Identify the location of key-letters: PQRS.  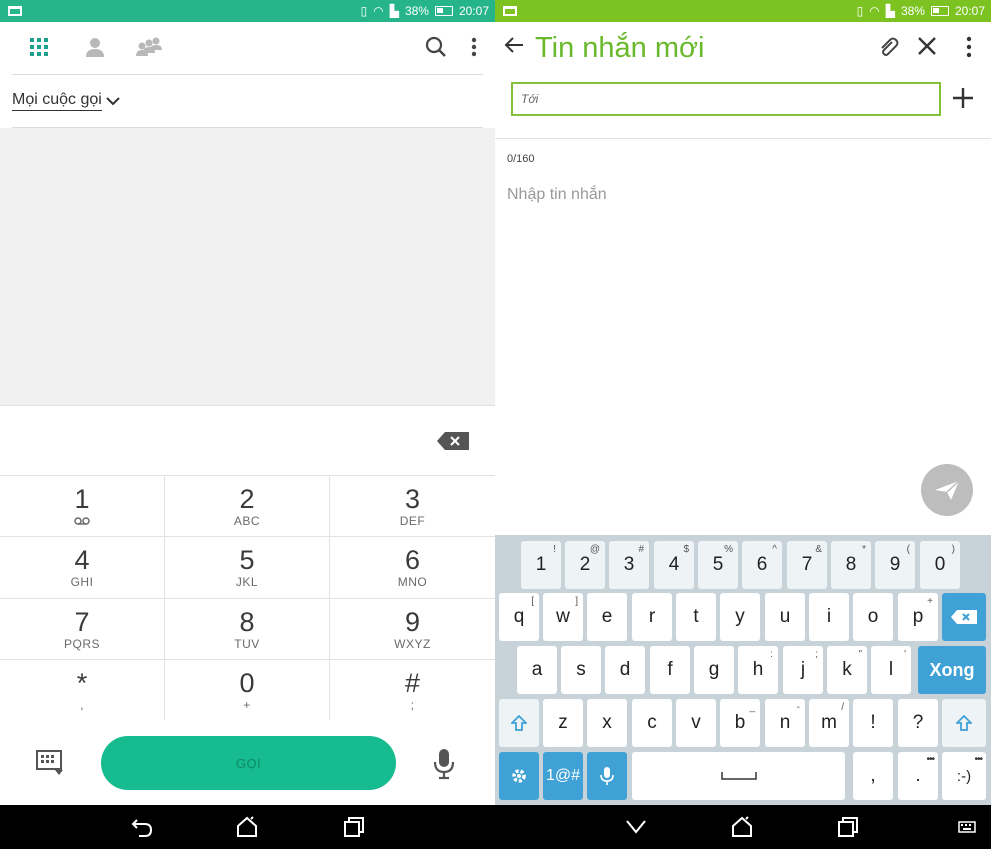
(81, 643).